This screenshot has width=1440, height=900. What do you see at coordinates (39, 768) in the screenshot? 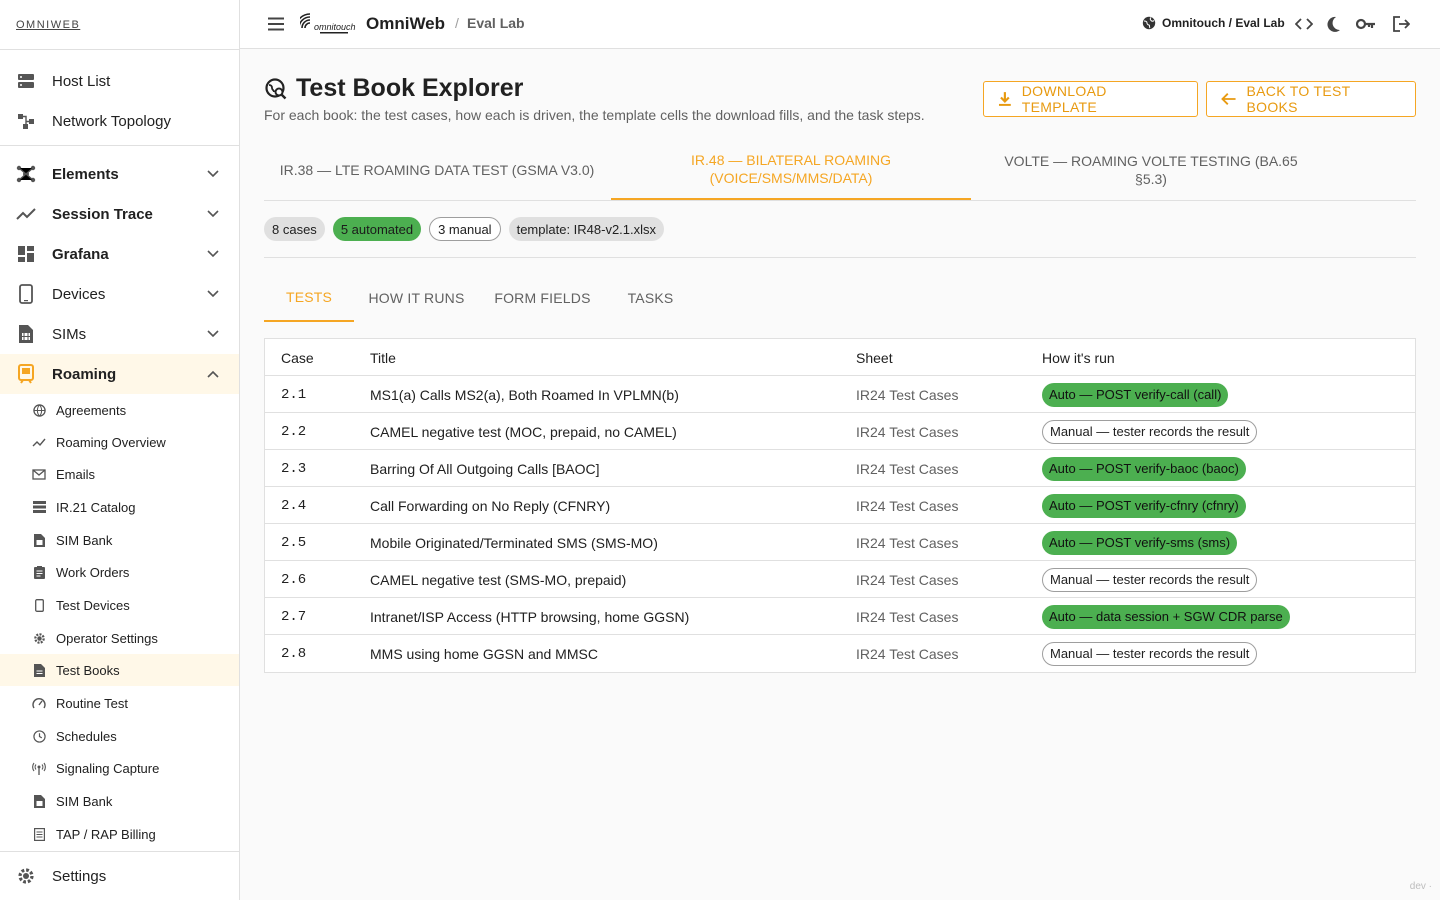
I see `antenna-icon` at bounding box center [39, 768].